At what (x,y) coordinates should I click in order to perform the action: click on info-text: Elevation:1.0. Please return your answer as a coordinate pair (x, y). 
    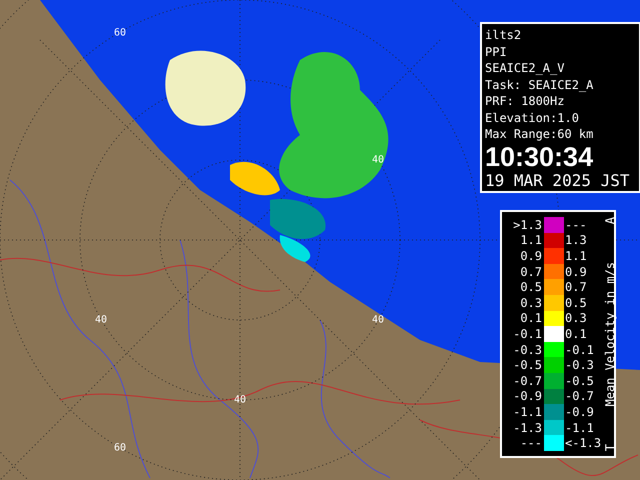
    Looking at the image, I should click on (532, 118).